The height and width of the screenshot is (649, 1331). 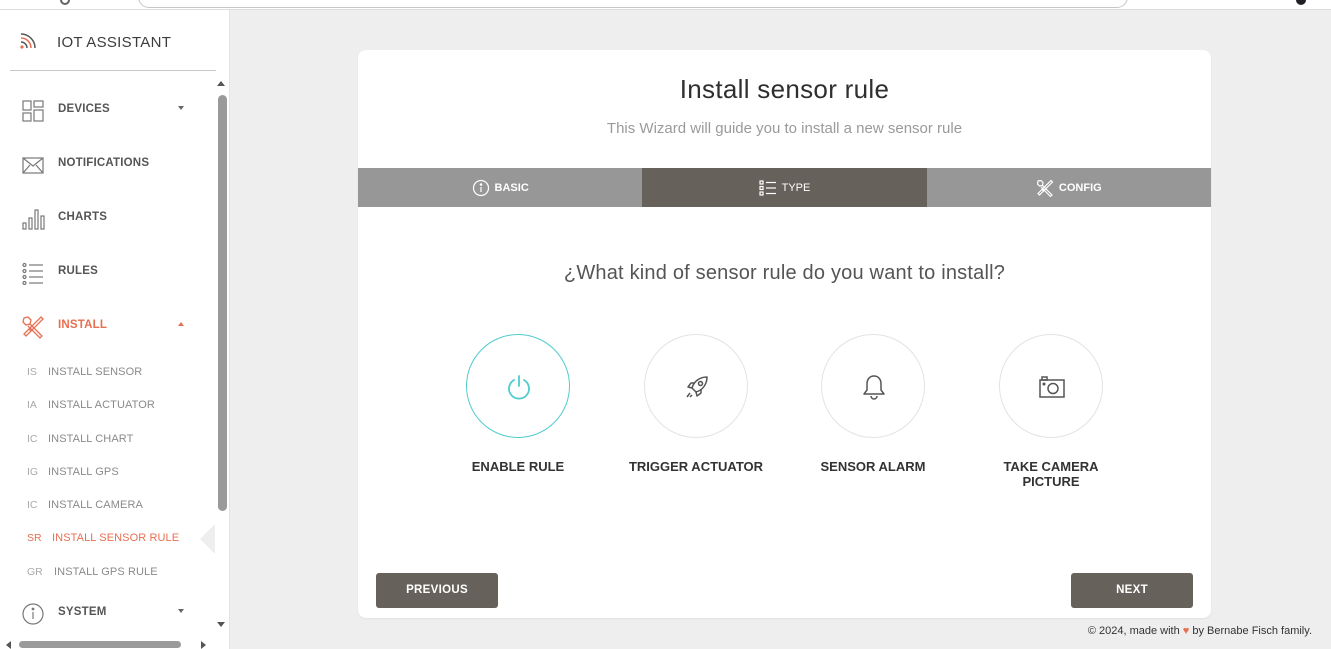 I want to click on sidebar-subitem-install-sensor-rule: SR INSTALL SENSOR RULE, so click(x=107, y=539).